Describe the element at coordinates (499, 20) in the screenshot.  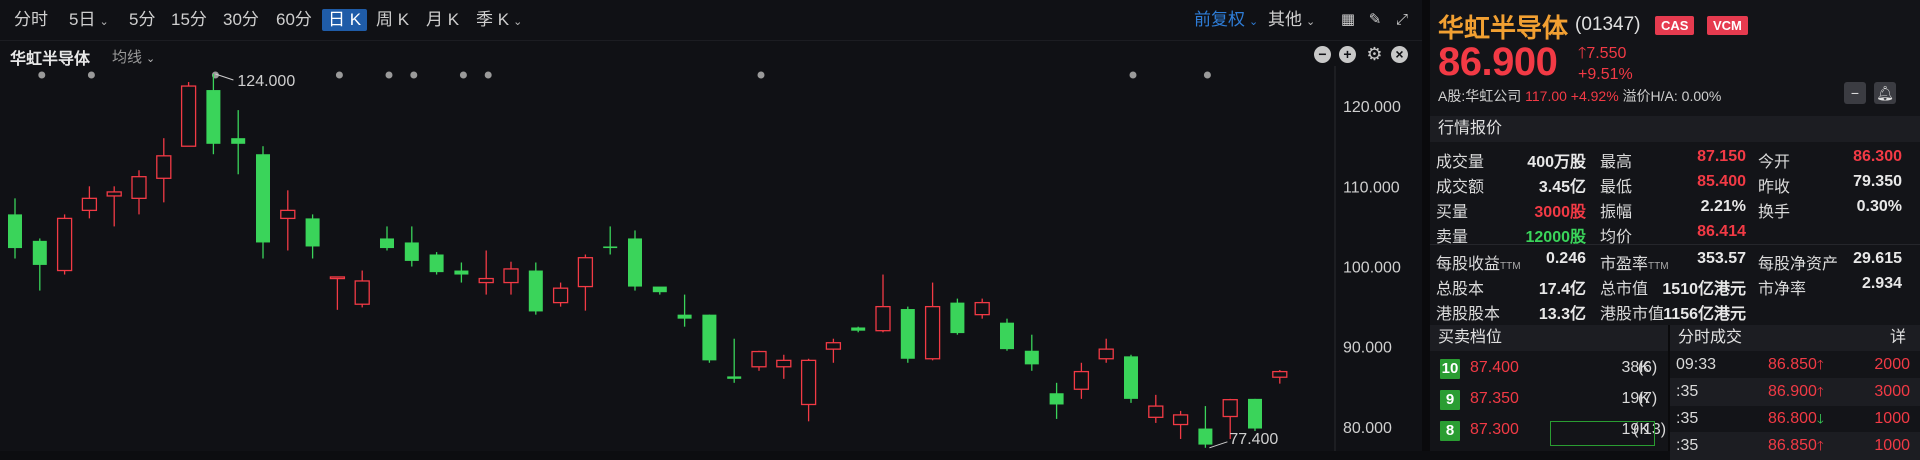
I see `period-tab-9: 季 K ⌄` at that location.